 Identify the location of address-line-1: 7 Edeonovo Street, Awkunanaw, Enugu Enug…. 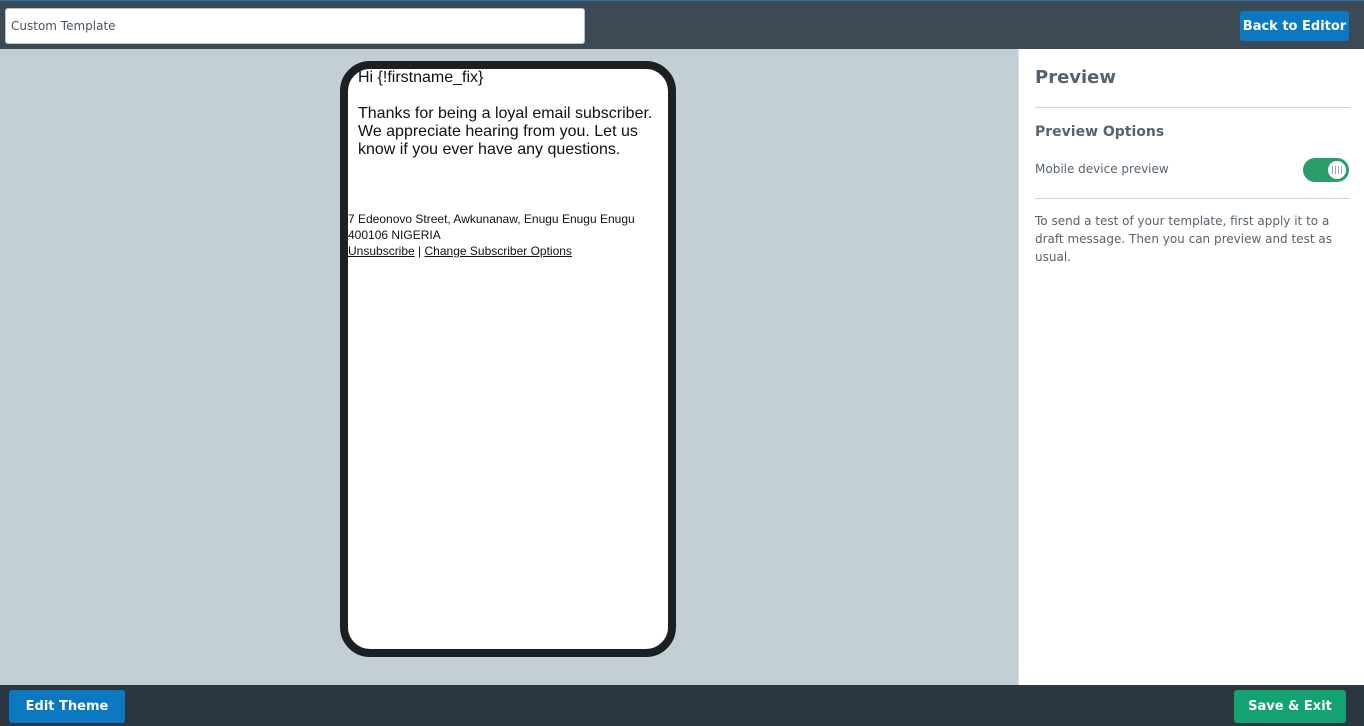
(491, 219).